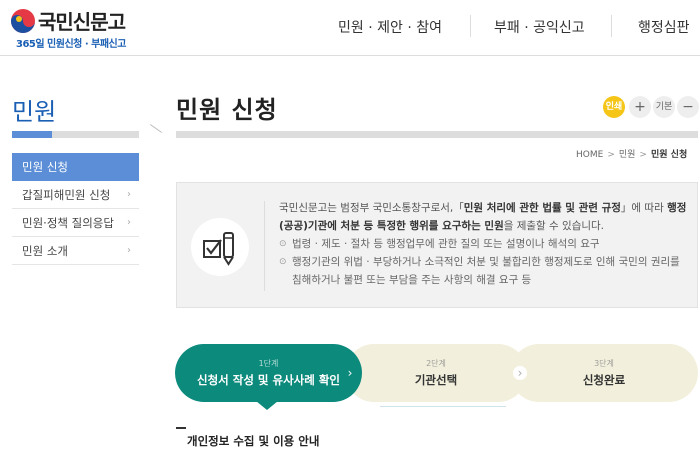 This screenshot has height=455, width=700. What do you see at coordinates (23, 21) in the screenshot?
I see `taegeuk-logo-icon` at bounding box center [23, 21].